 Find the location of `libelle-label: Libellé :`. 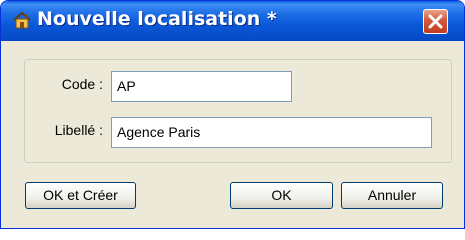

libelle-label: Libellé : is located at coordinates (78, 130).